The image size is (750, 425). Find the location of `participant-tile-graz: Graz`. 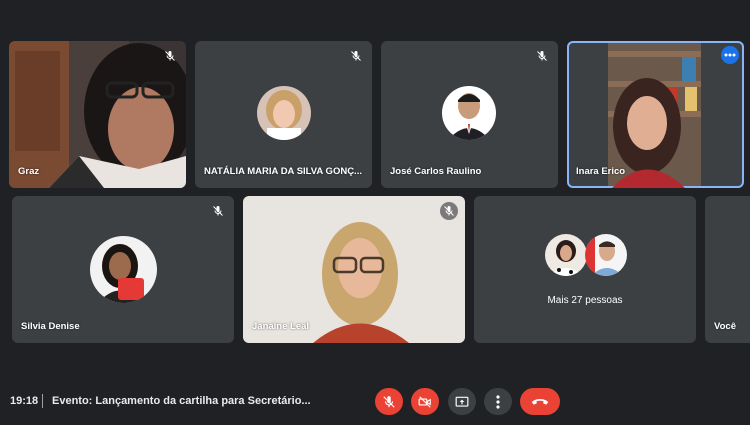

participant-tile-graz: Graz is located at coordinates (97, 114).